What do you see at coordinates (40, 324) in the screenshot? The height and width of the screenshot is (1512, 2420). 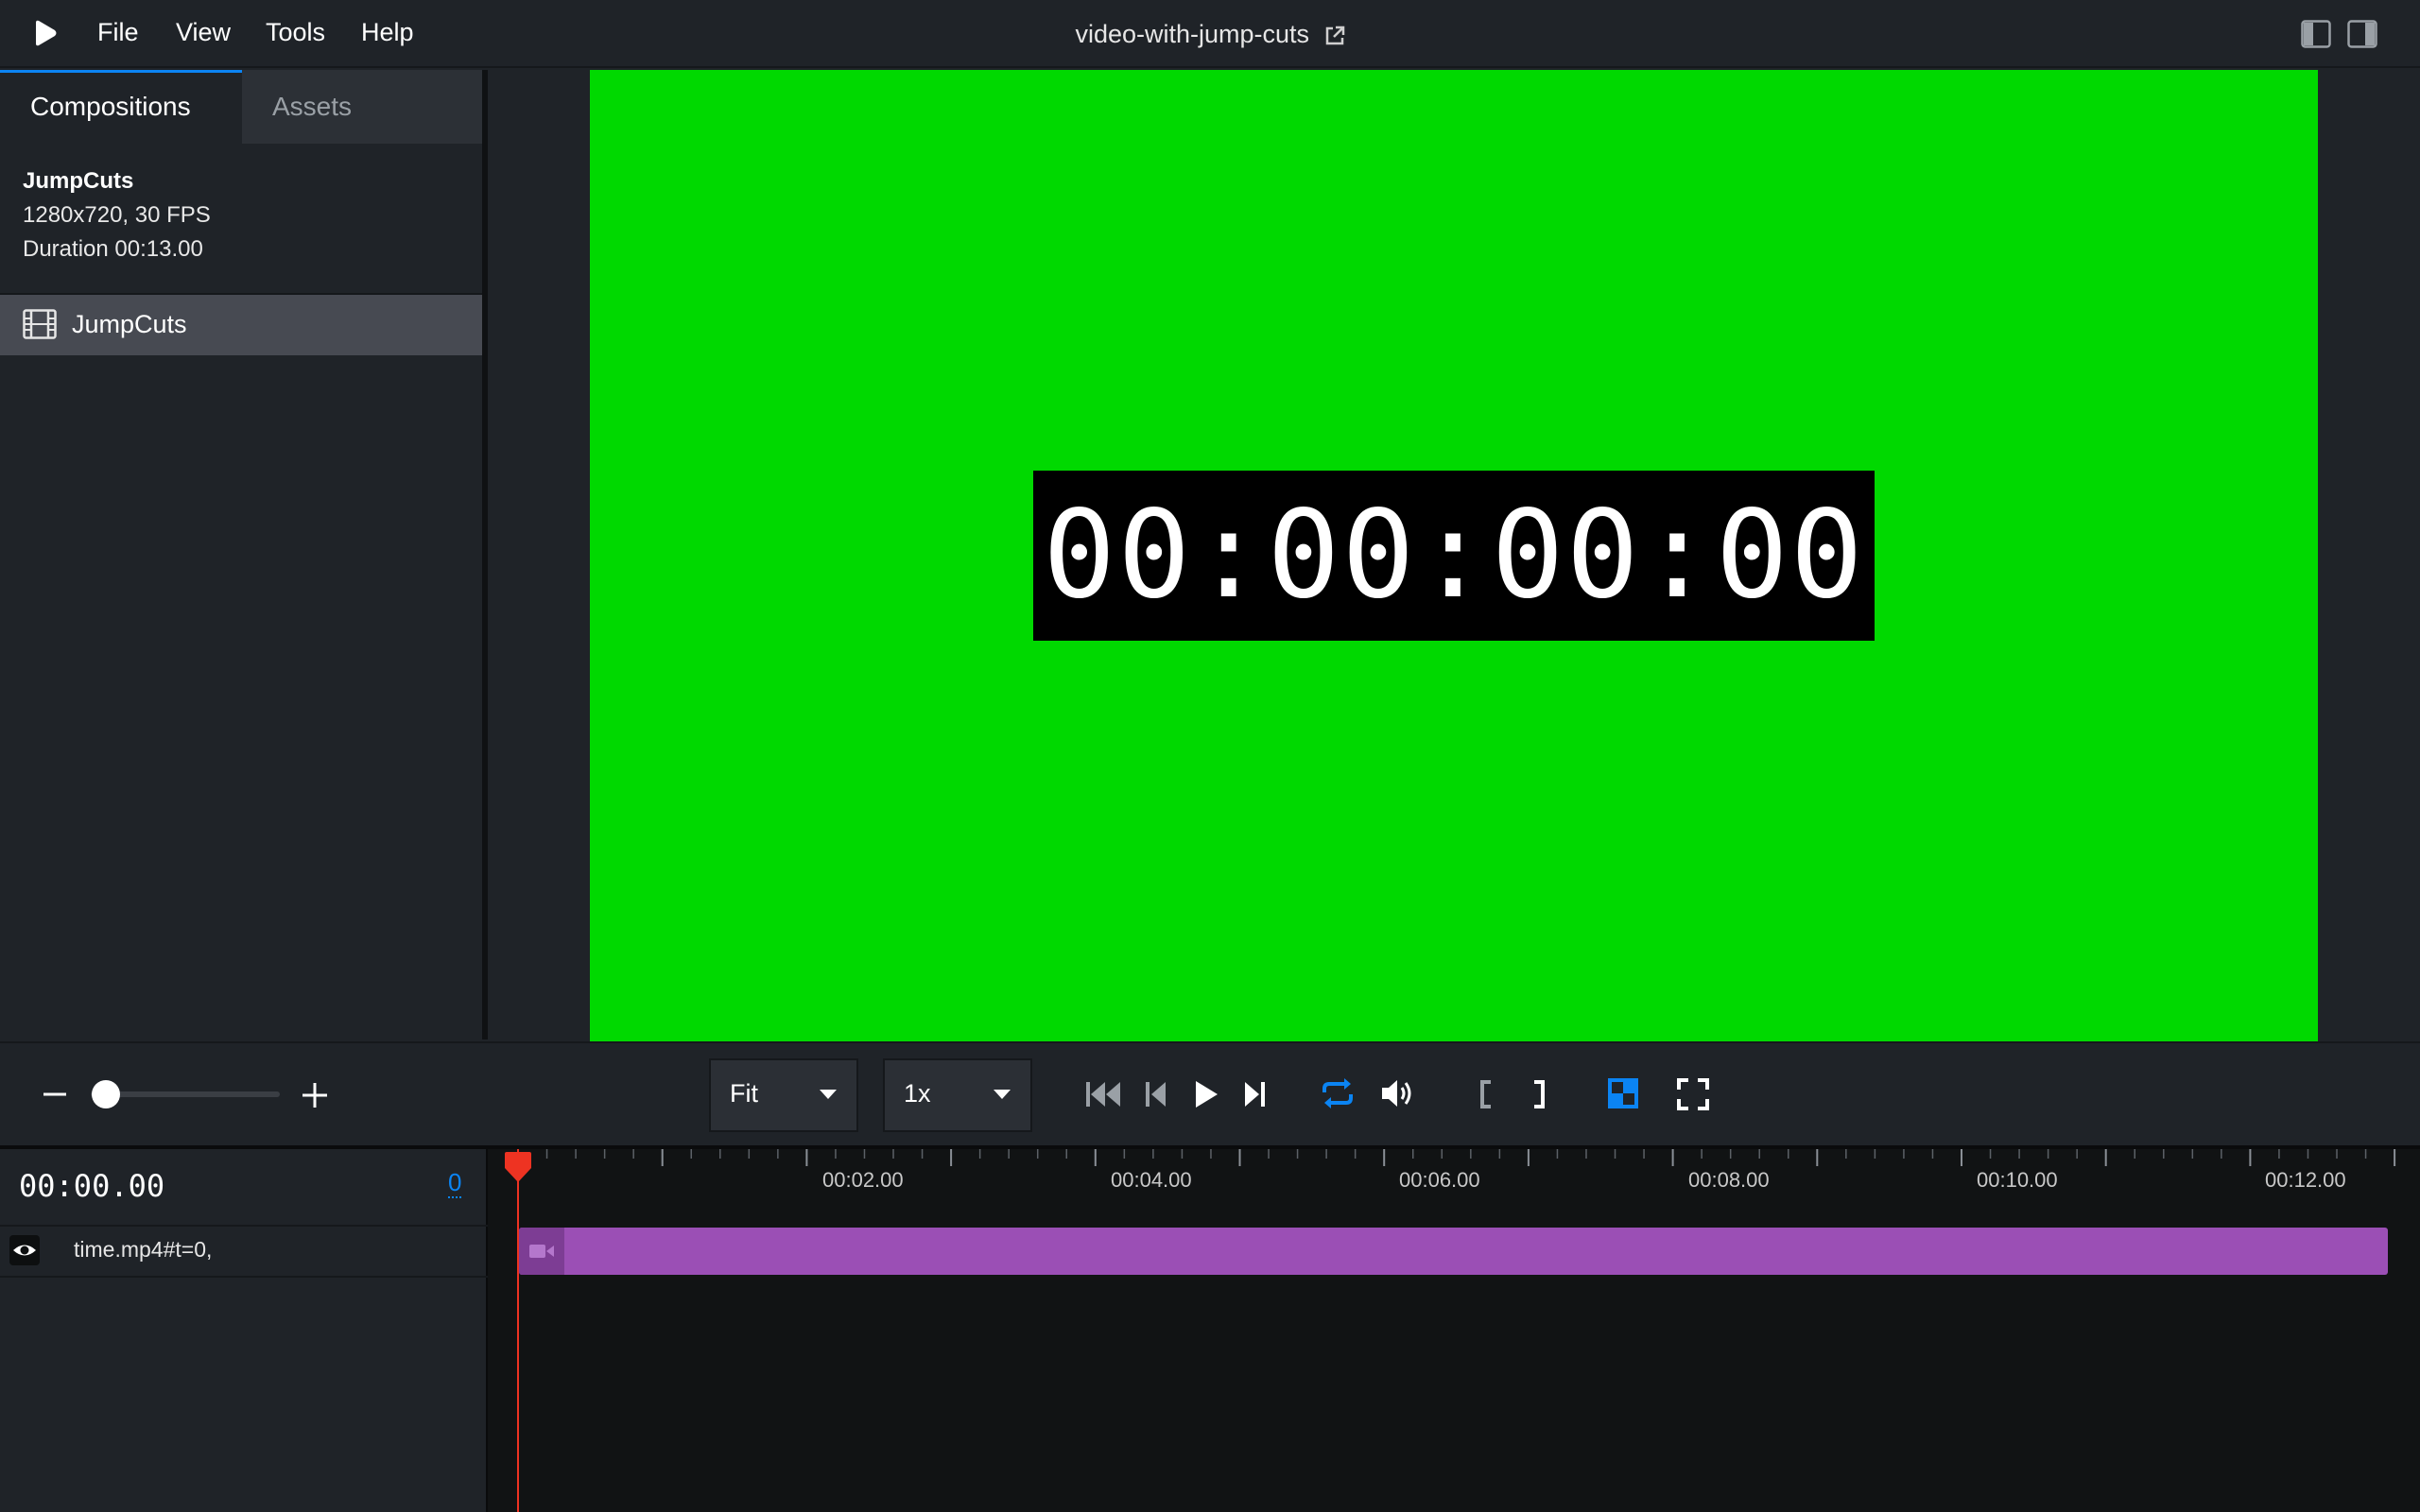 I see `film-icon` at bounding box center [40, 324].